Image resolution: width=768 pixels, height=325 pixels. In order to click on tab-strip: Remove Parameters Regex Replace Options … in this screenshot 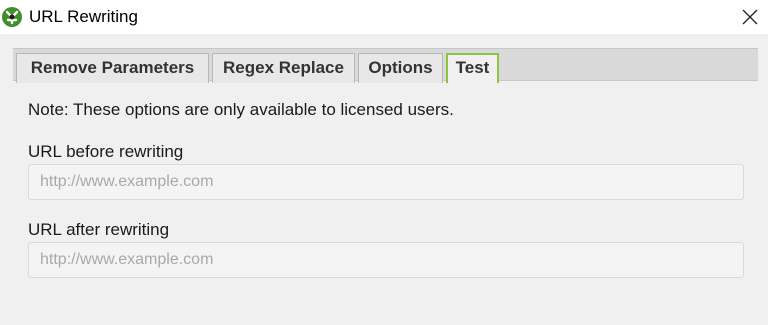, I will do `click(385, 65)`.